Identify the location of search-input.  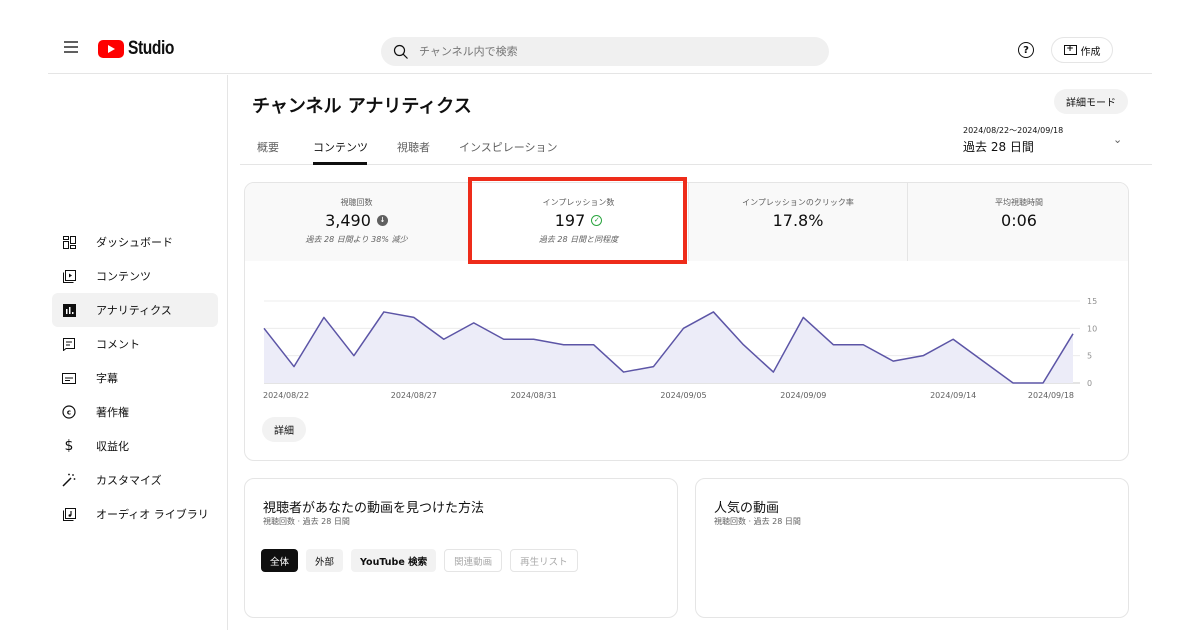
(609, 51).